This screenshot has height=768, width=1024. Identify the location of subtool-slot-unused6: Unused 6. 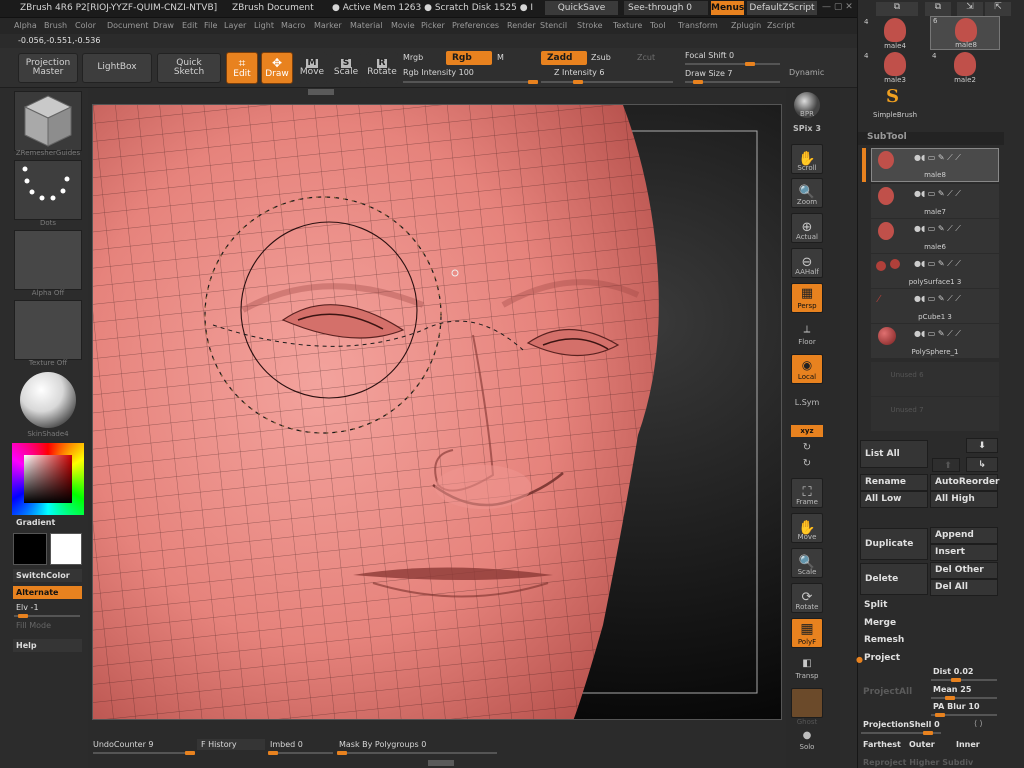
(935, 379).